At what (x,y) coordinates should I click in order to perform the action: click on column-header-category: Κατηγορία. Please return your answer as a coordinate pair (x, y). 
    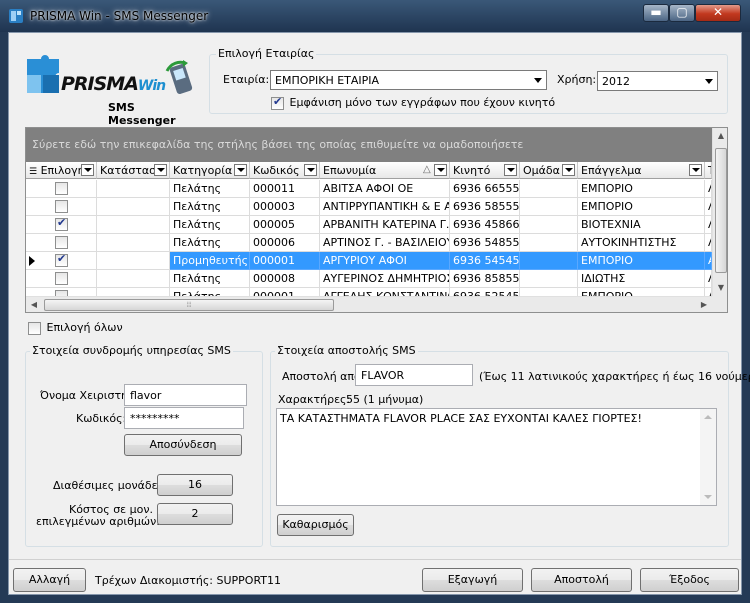
    Looking at the image, I should click on (210, 170).